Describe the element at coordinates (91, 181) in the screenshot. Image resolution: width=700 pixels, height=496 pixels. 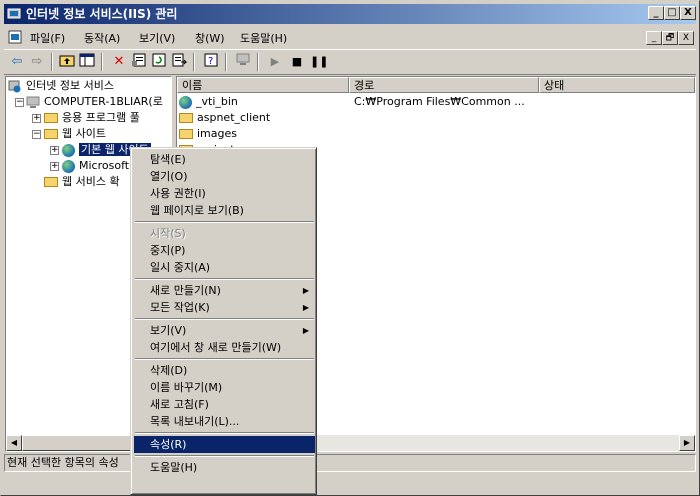
I see `tree-label-web-service-ext: 웹 서비스 확` at that location.